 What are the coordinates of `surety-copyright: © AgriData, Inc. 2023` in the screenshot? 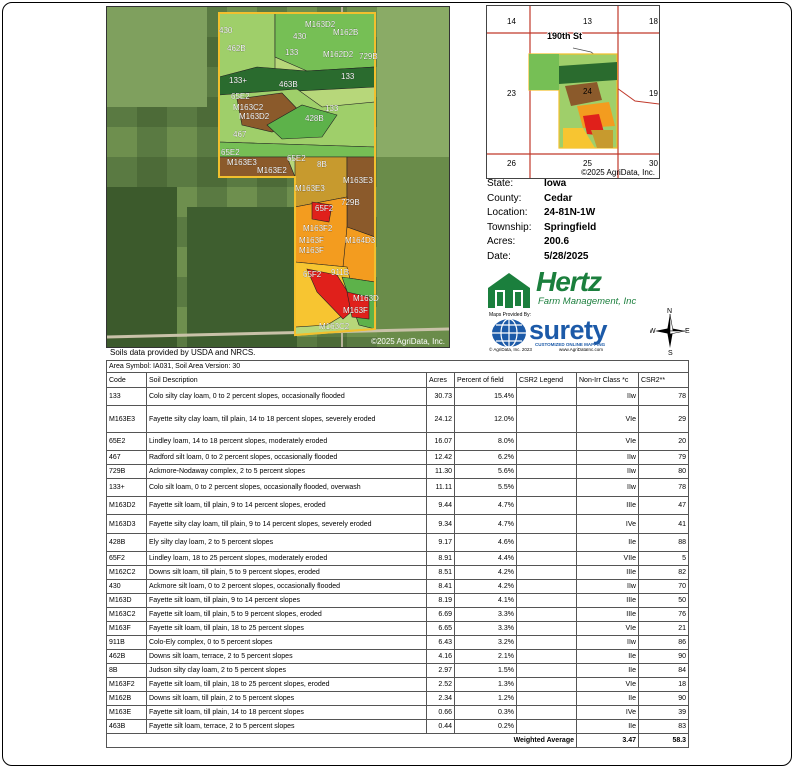 It's located at (510, 349).